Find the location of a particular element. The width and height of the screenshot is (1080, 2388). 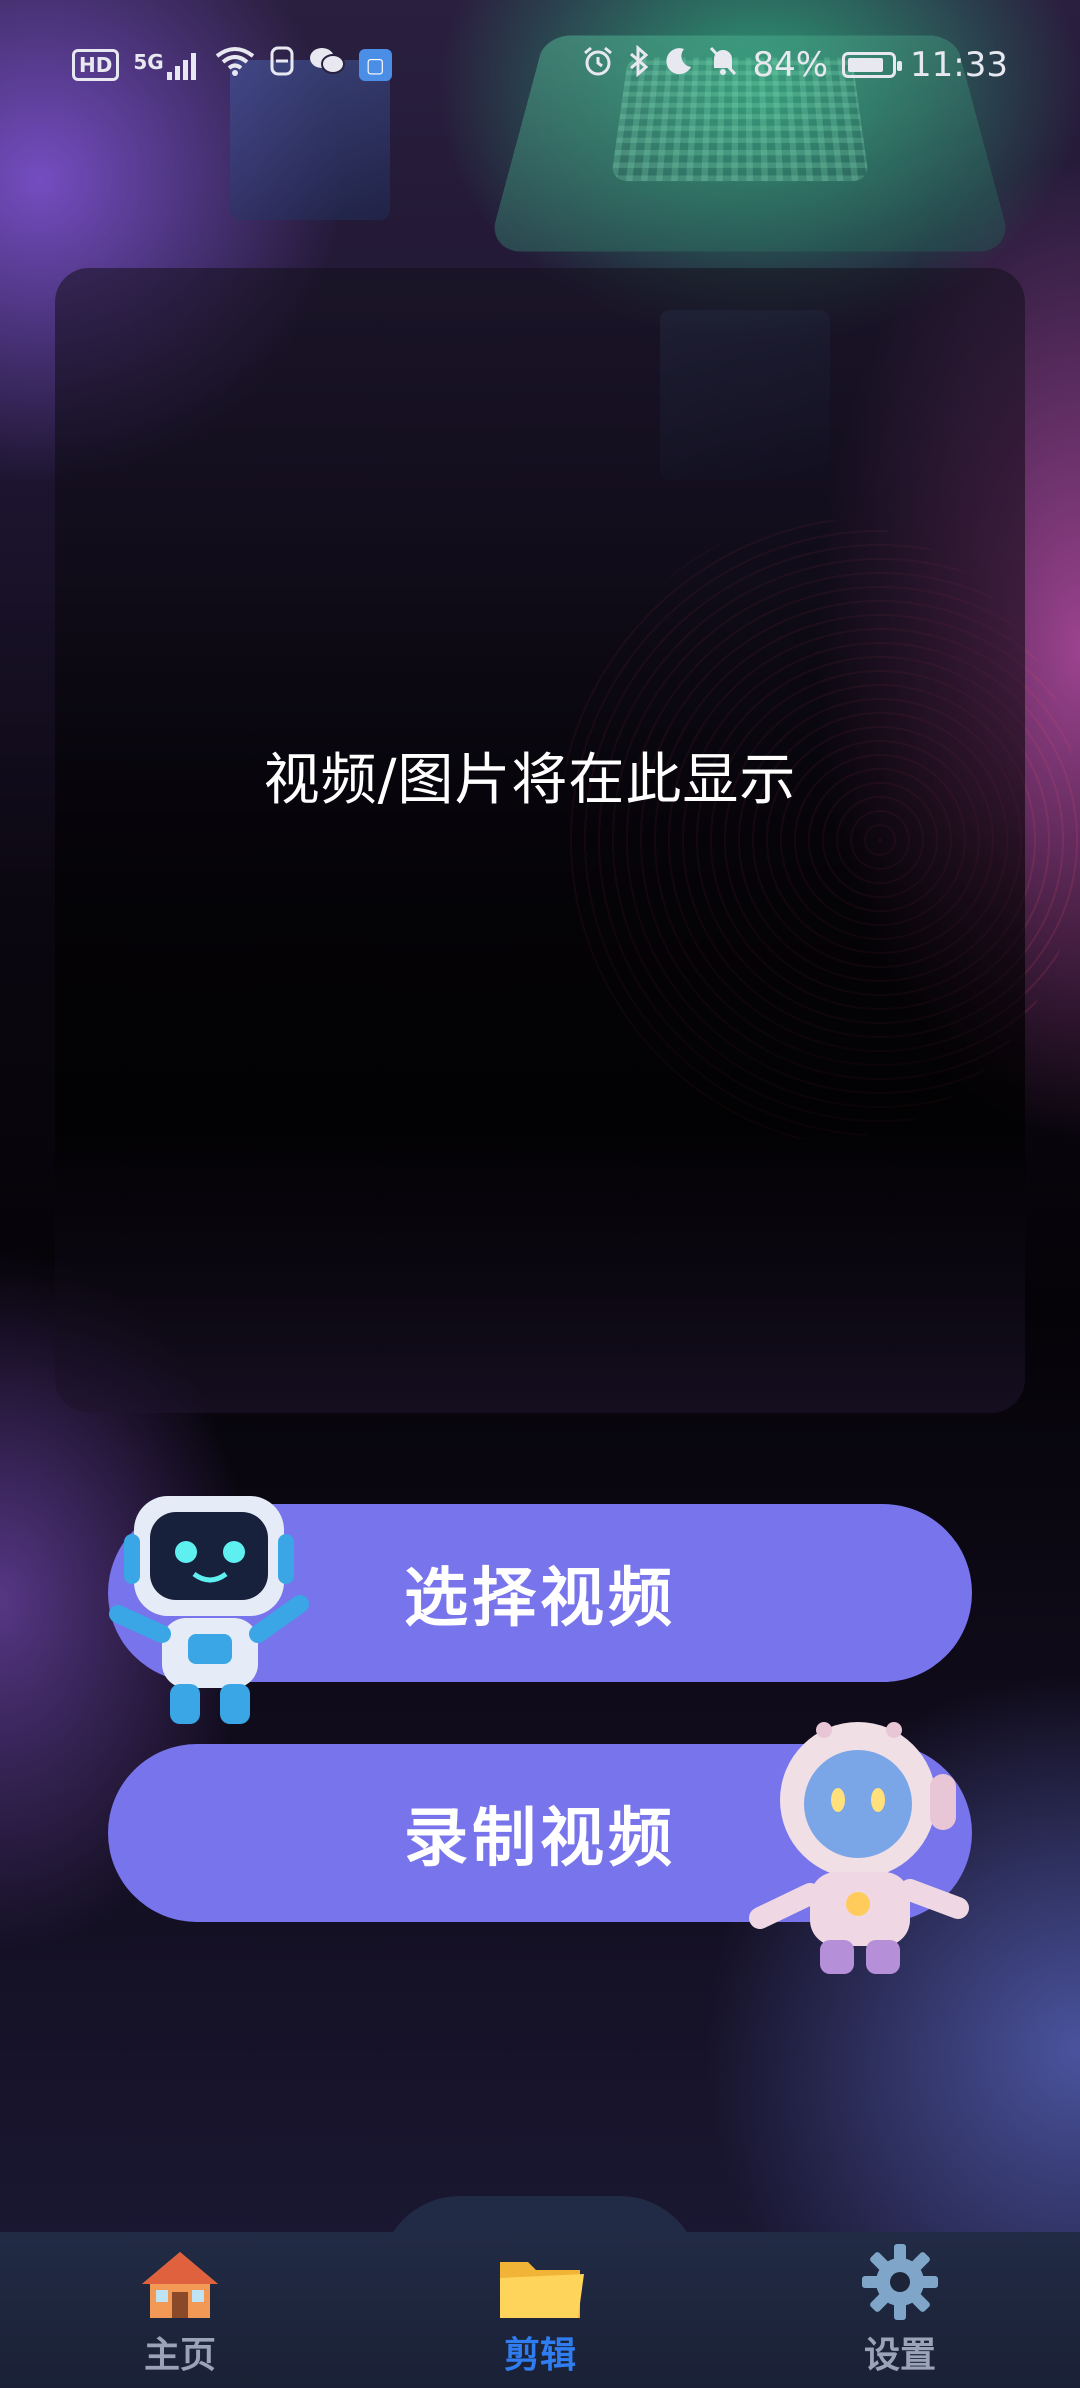

5g-signal-icon: 5G is located at coordinates (166, 65).